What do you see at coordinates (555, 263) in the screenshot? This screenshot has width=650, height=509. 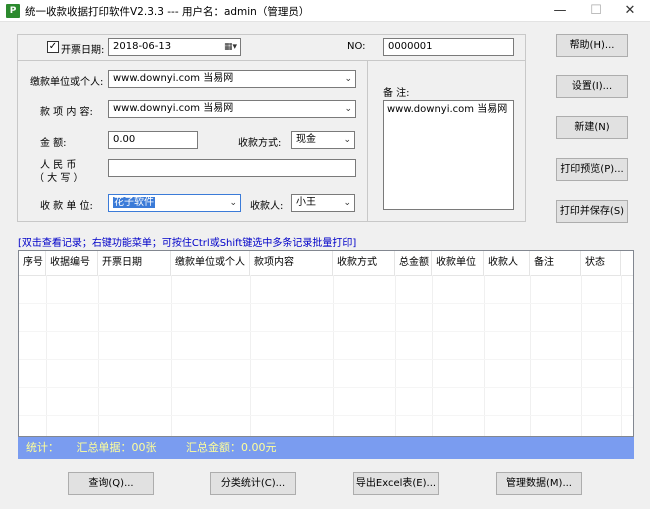 I see `column-header-remarks: 备注` at bounding box center [555, 263].